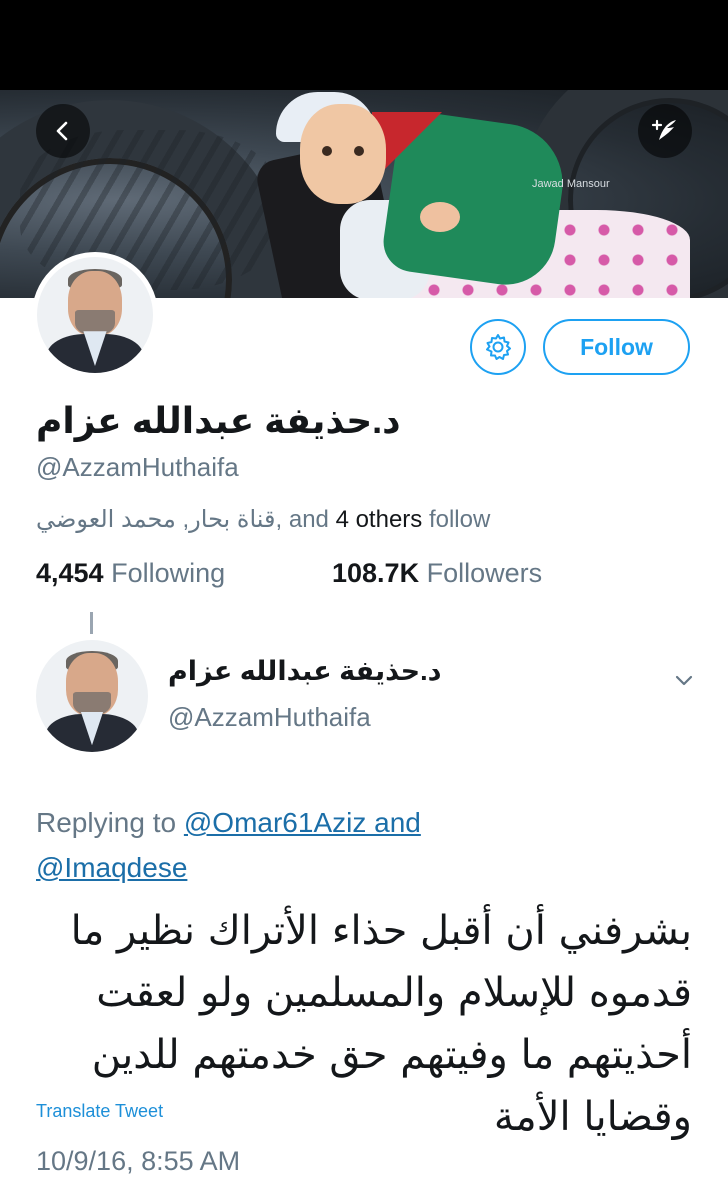 The width and height of the screenshot is (728, 1200). Describe the element at coordinates (111, 867) in the screenshot. I see `reply-mention-link: @Imaqdese` at that location.